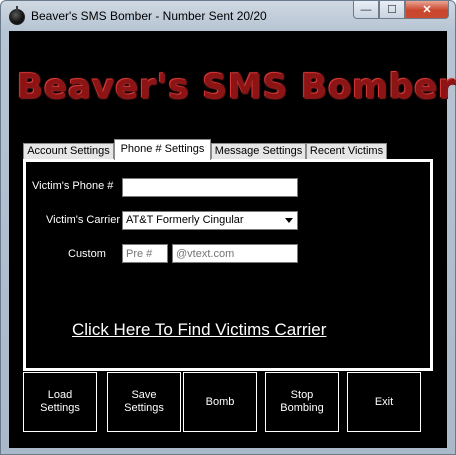 The height and width of the screenshot is (455, 456). I want to click on find-carrier-link: Click Here To Find Victims Carrier, so click(199, 330).